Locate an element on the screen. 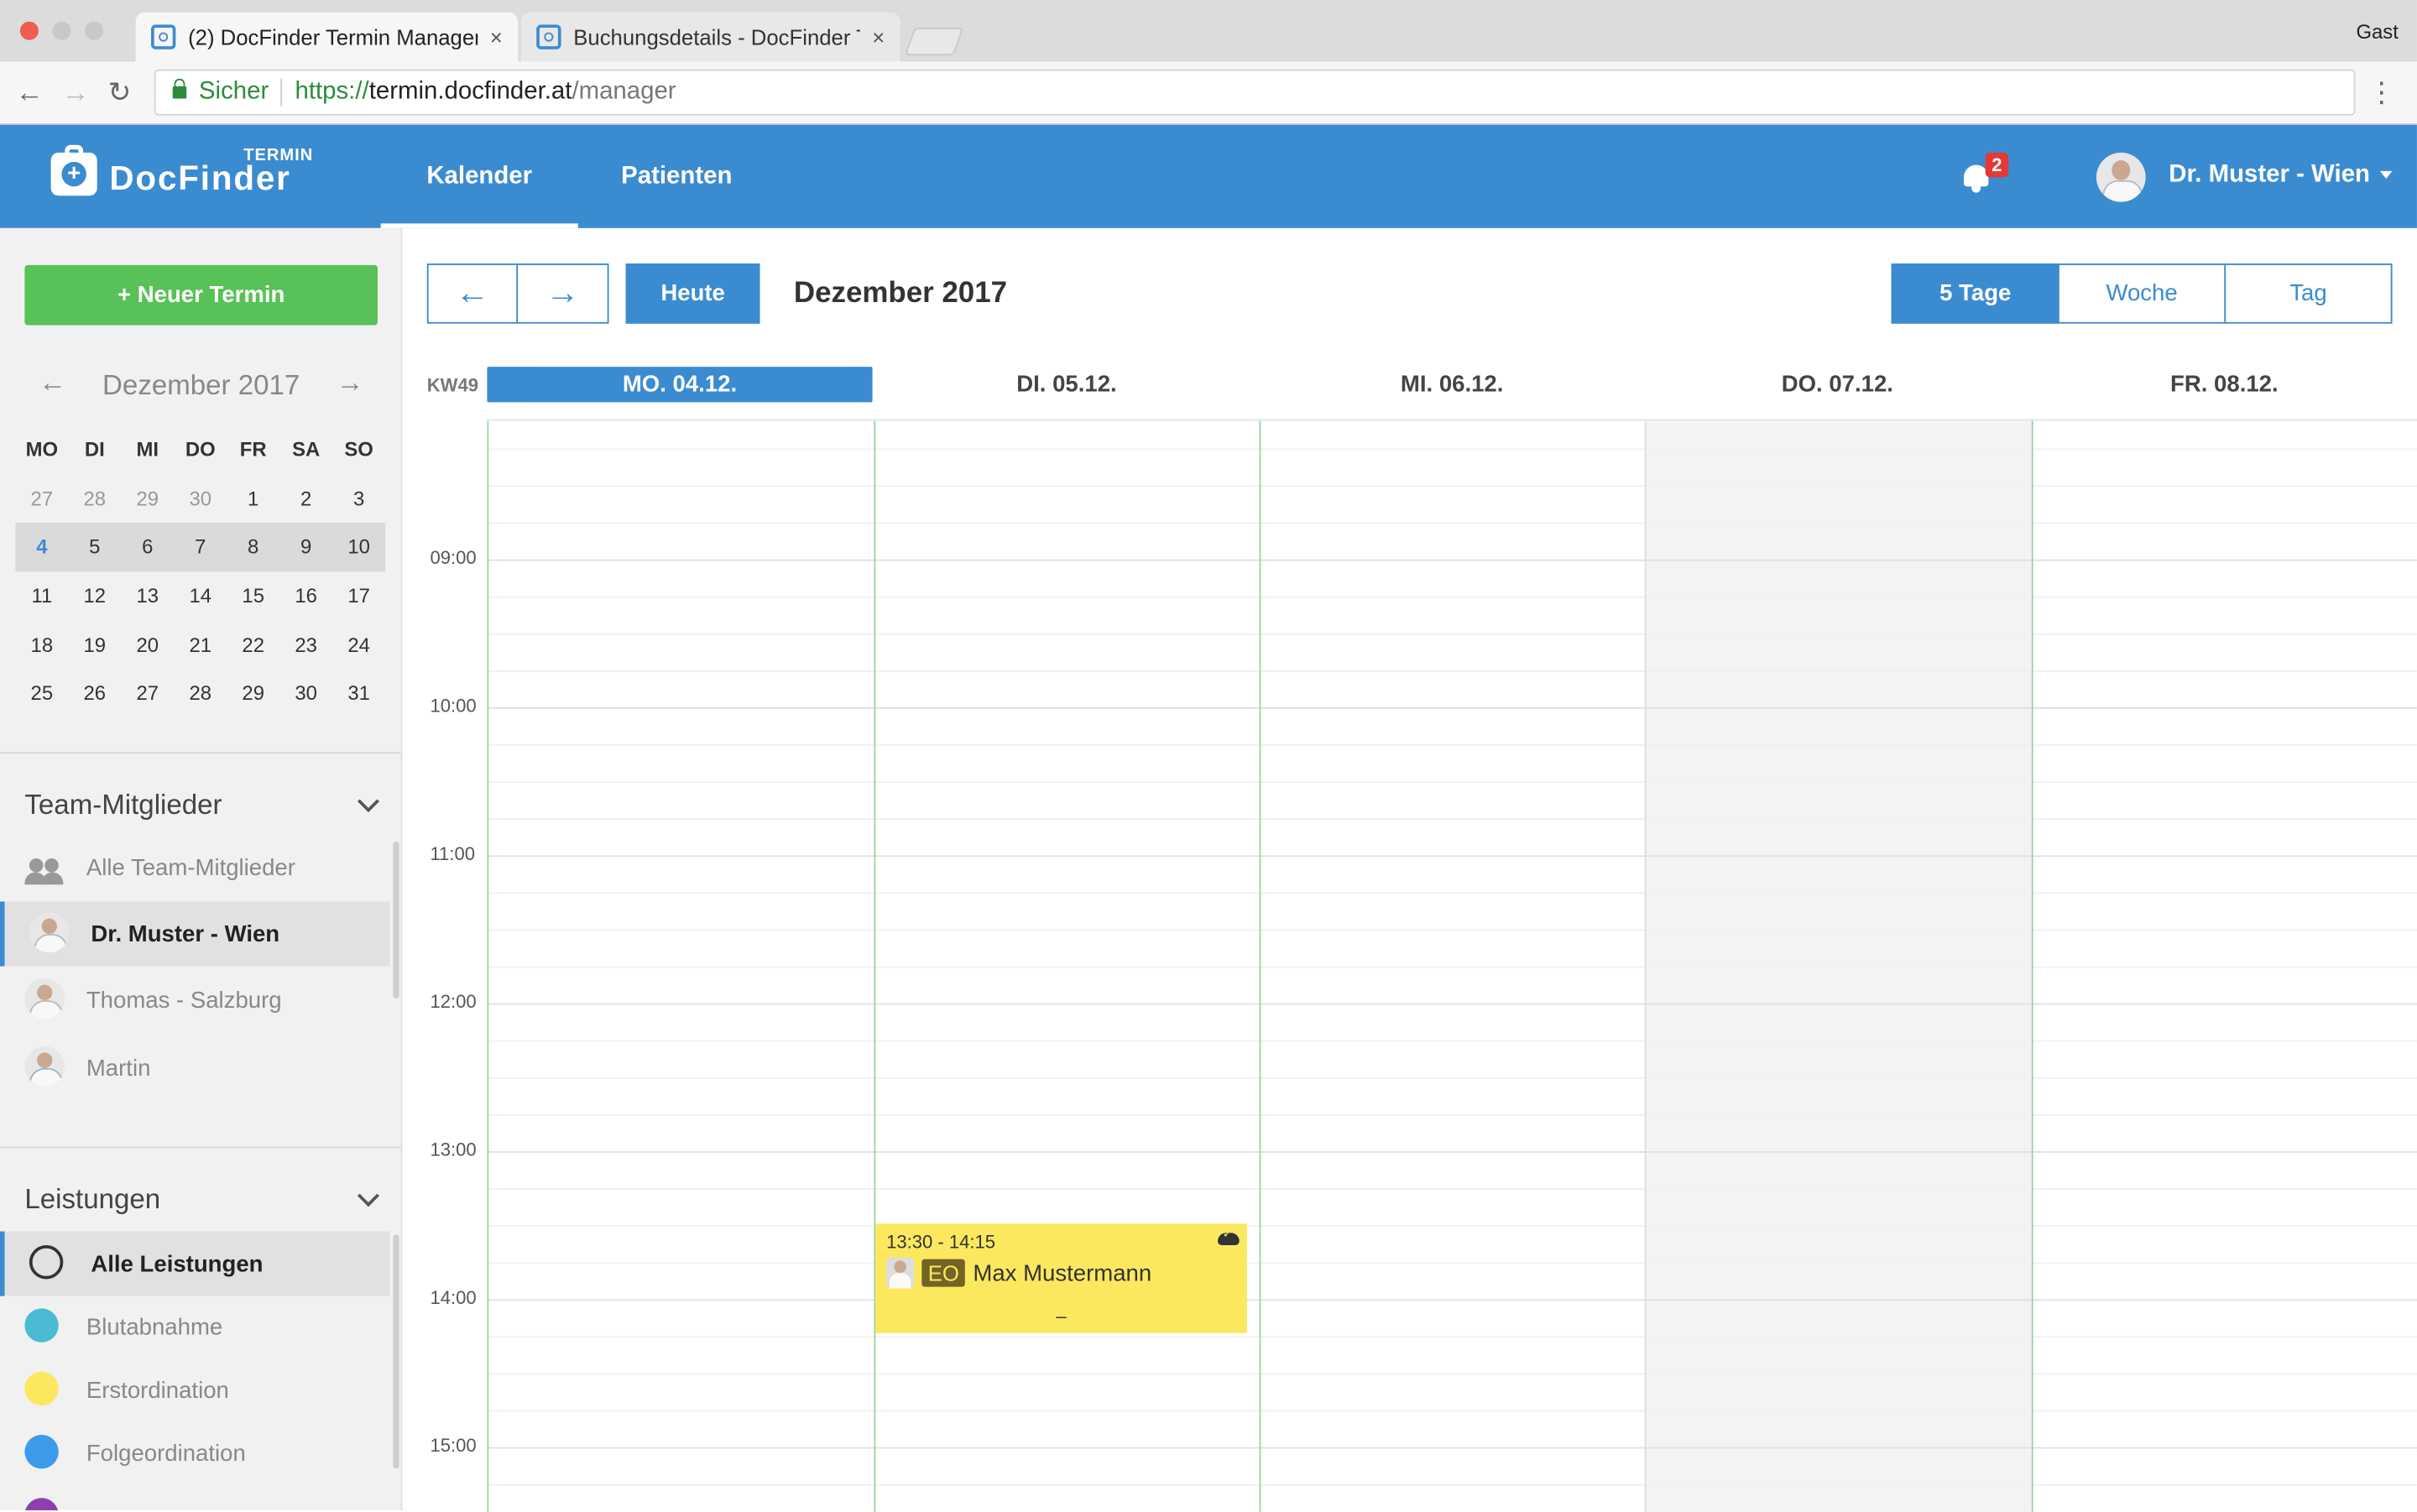 The width and height of the screenshot is (2417, 1512). service-item-erstordination: Erstordination is located at coordinates (195, 1390).